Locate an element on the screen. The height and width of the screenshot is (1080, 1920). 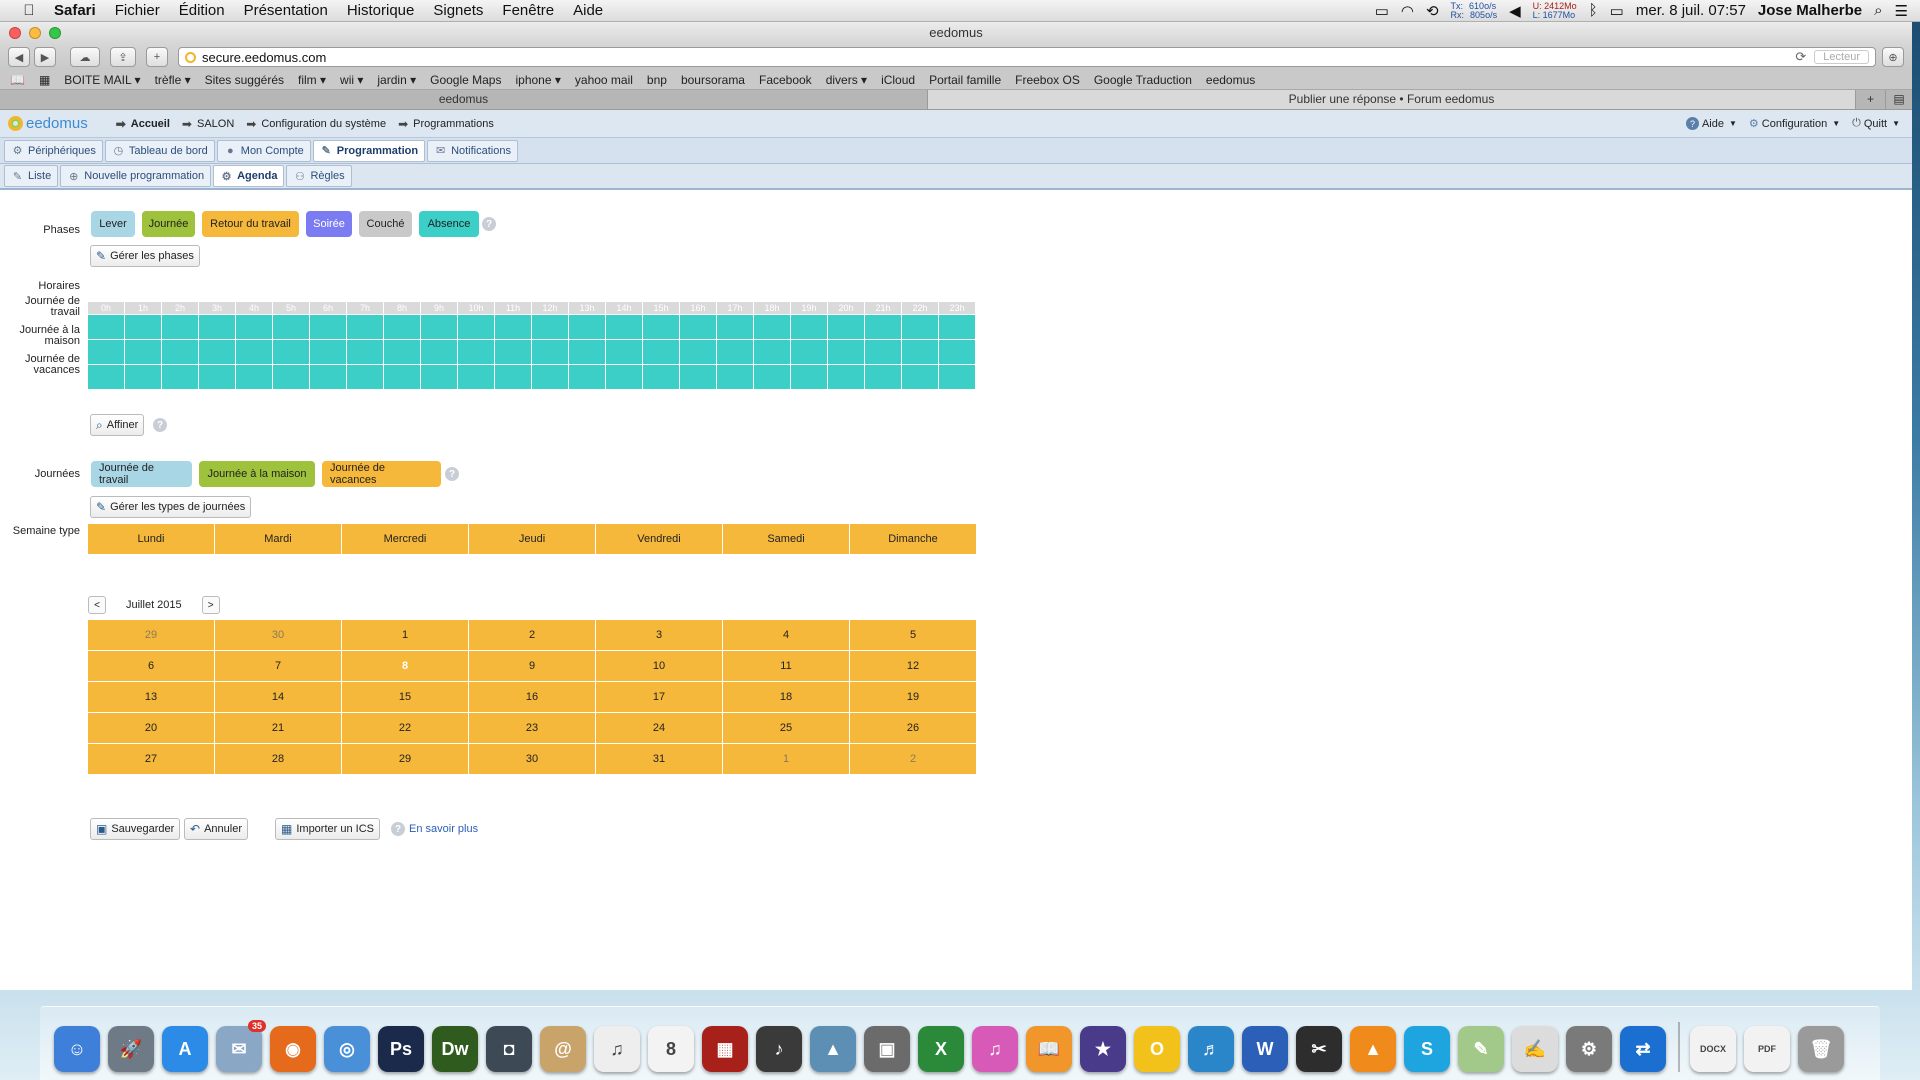
dreamweaver-icon: Dw is located at coordinates (455, 1049).